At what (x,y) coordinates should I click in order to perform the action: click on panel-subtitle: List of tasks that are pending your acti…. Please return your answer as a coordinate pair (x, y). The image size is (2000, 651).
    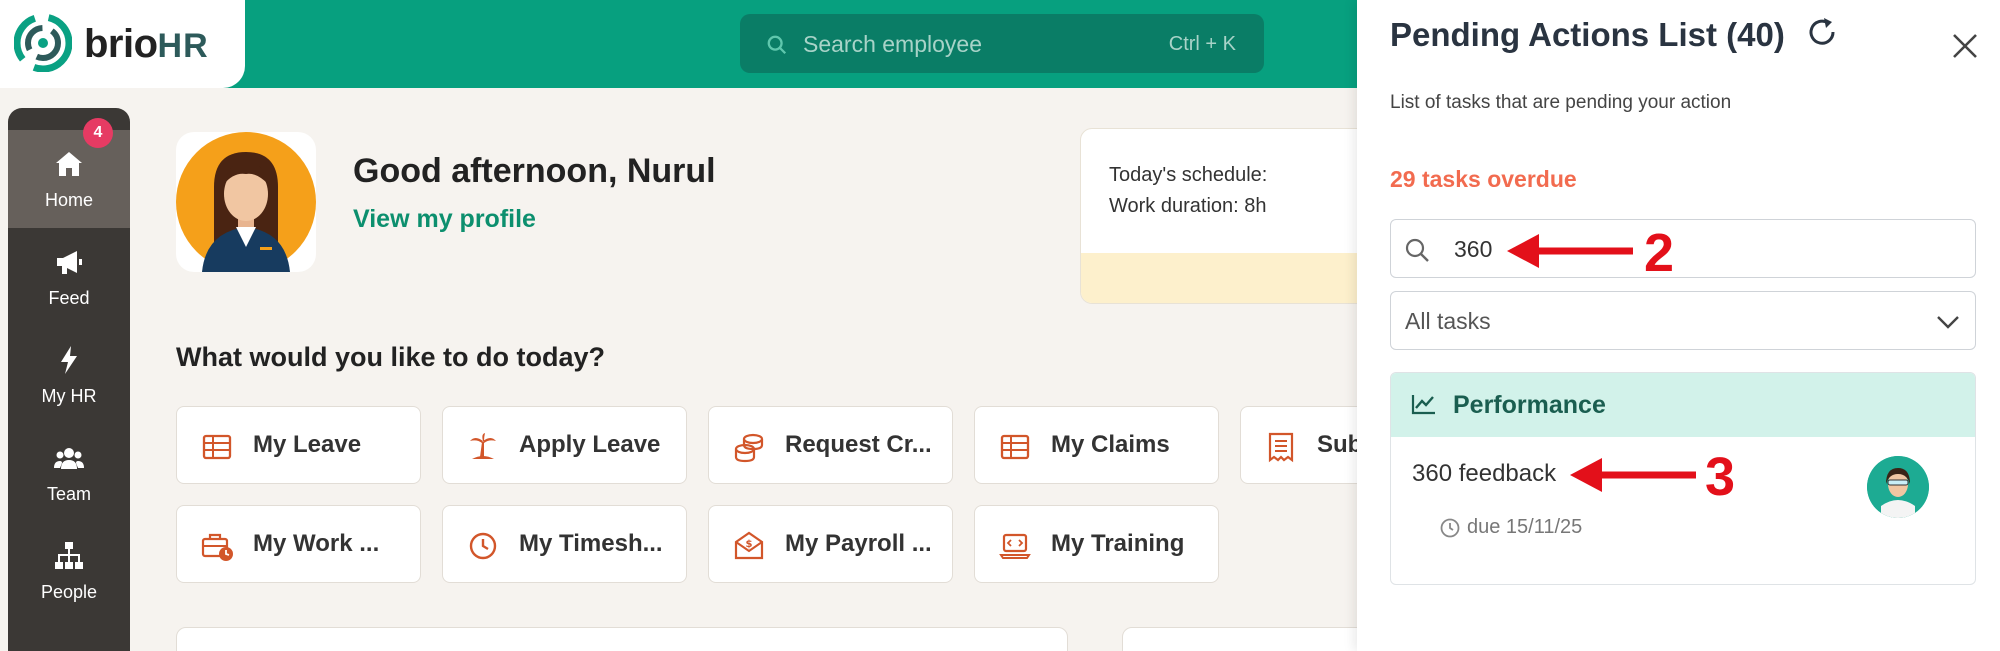
    Looking at the image, I should click on (1561, 102).